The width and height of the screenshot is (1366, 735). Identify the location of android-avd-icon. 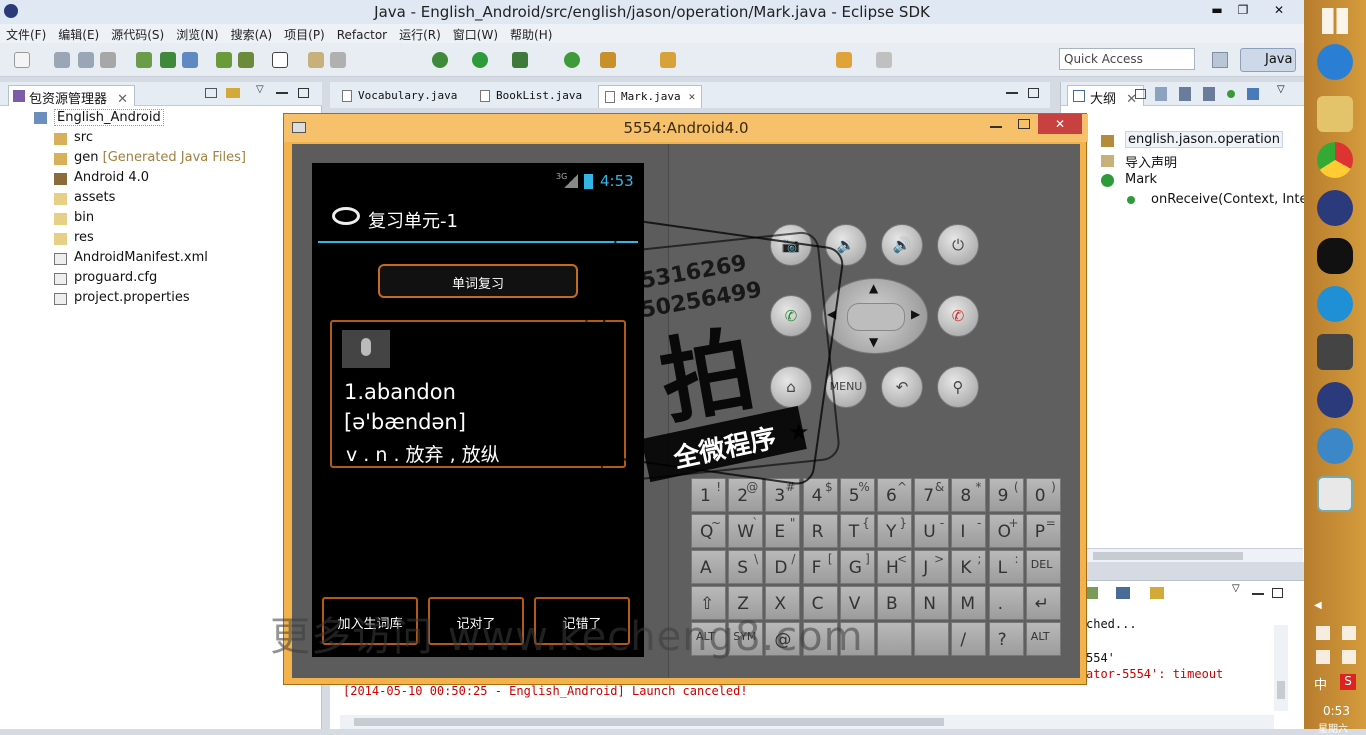
(246, 60).